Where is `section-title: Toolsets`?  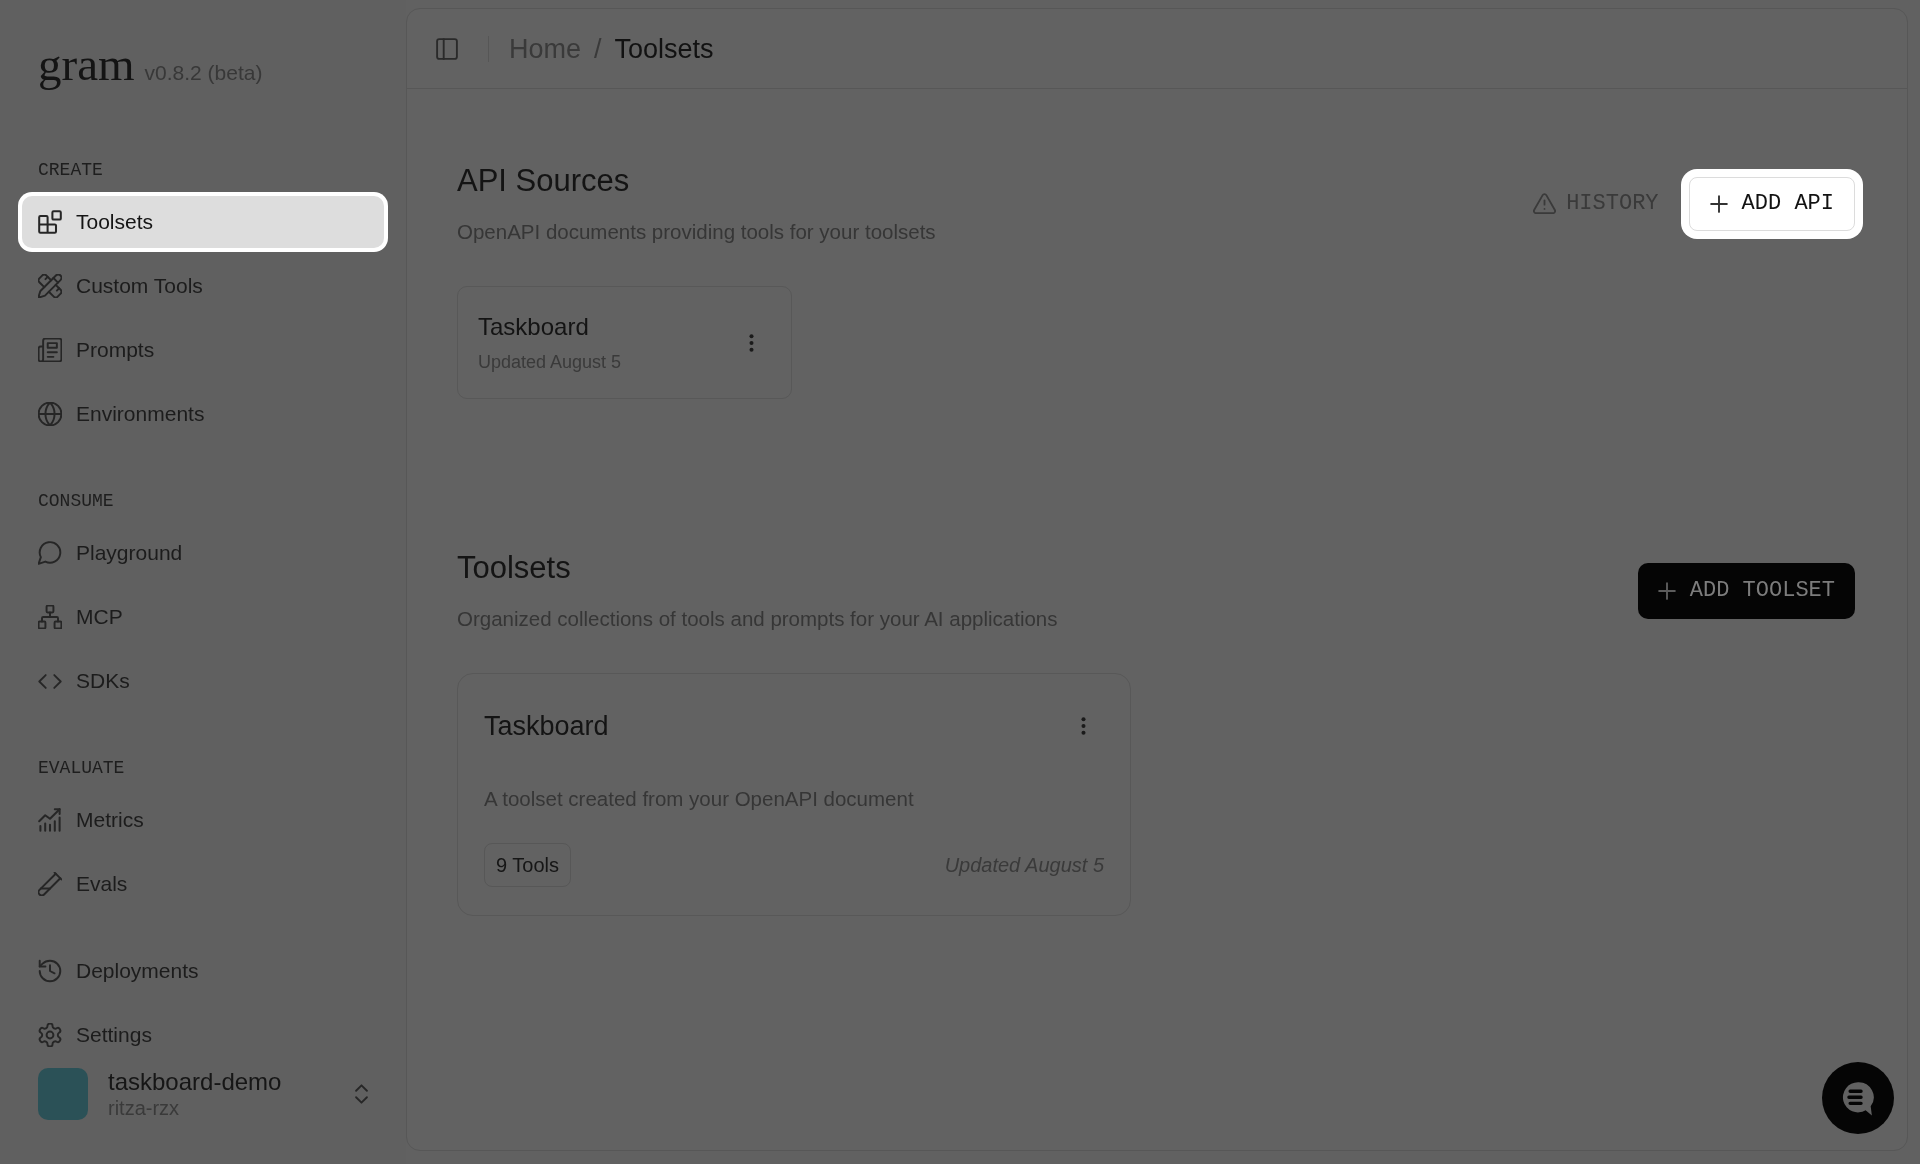
section-title: Toolsets is located at coordinates (514, 568).